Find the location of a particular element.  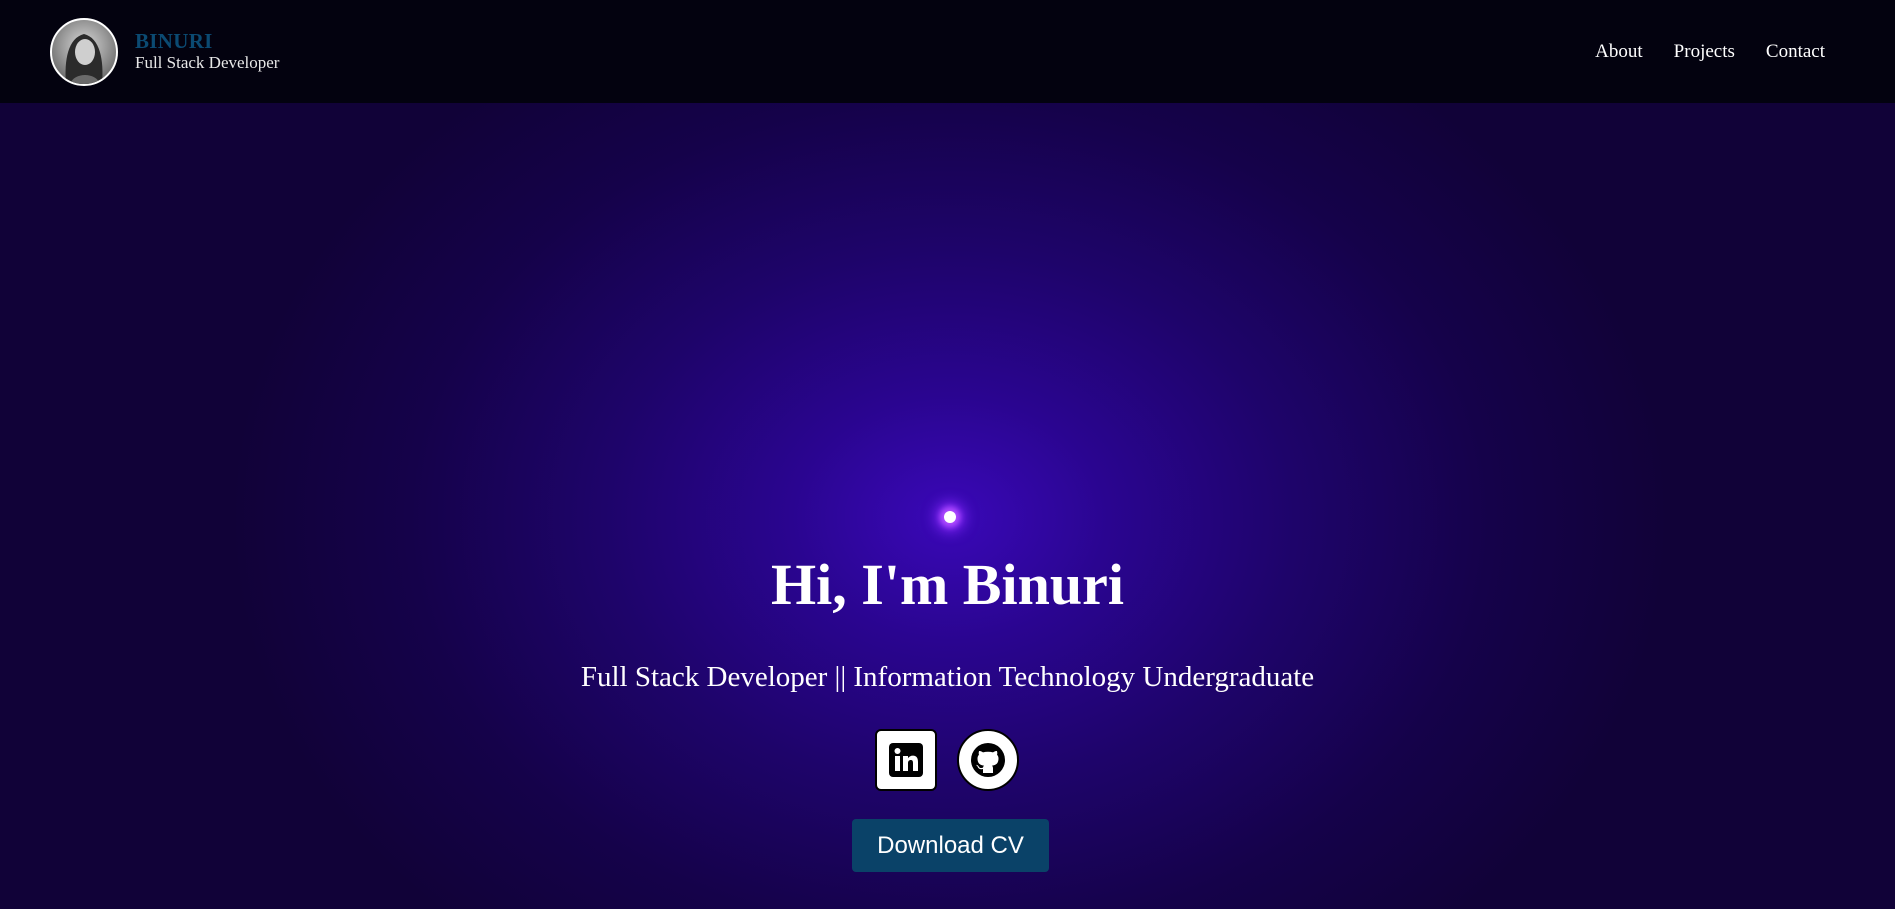

linkedin-icon is located at coordinates (906, 760).